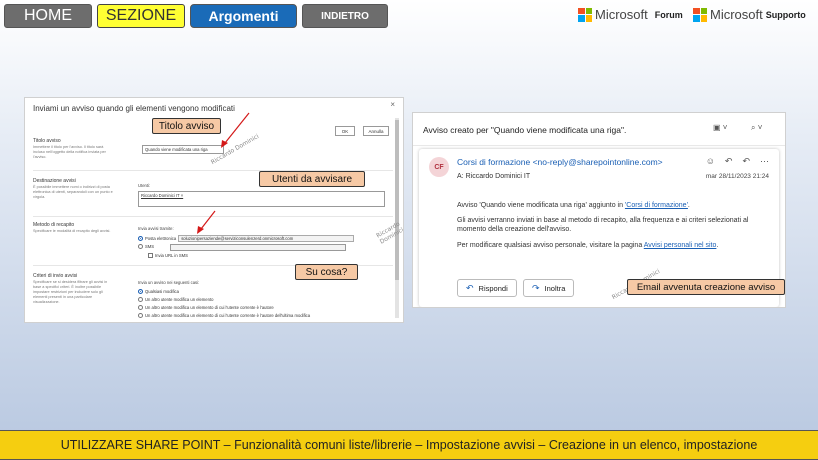 This screenshot has height=460, width=818. Describe the element at coordinates (439, 167) in the screenshot. I see `sender-avatar: CF` at that location.